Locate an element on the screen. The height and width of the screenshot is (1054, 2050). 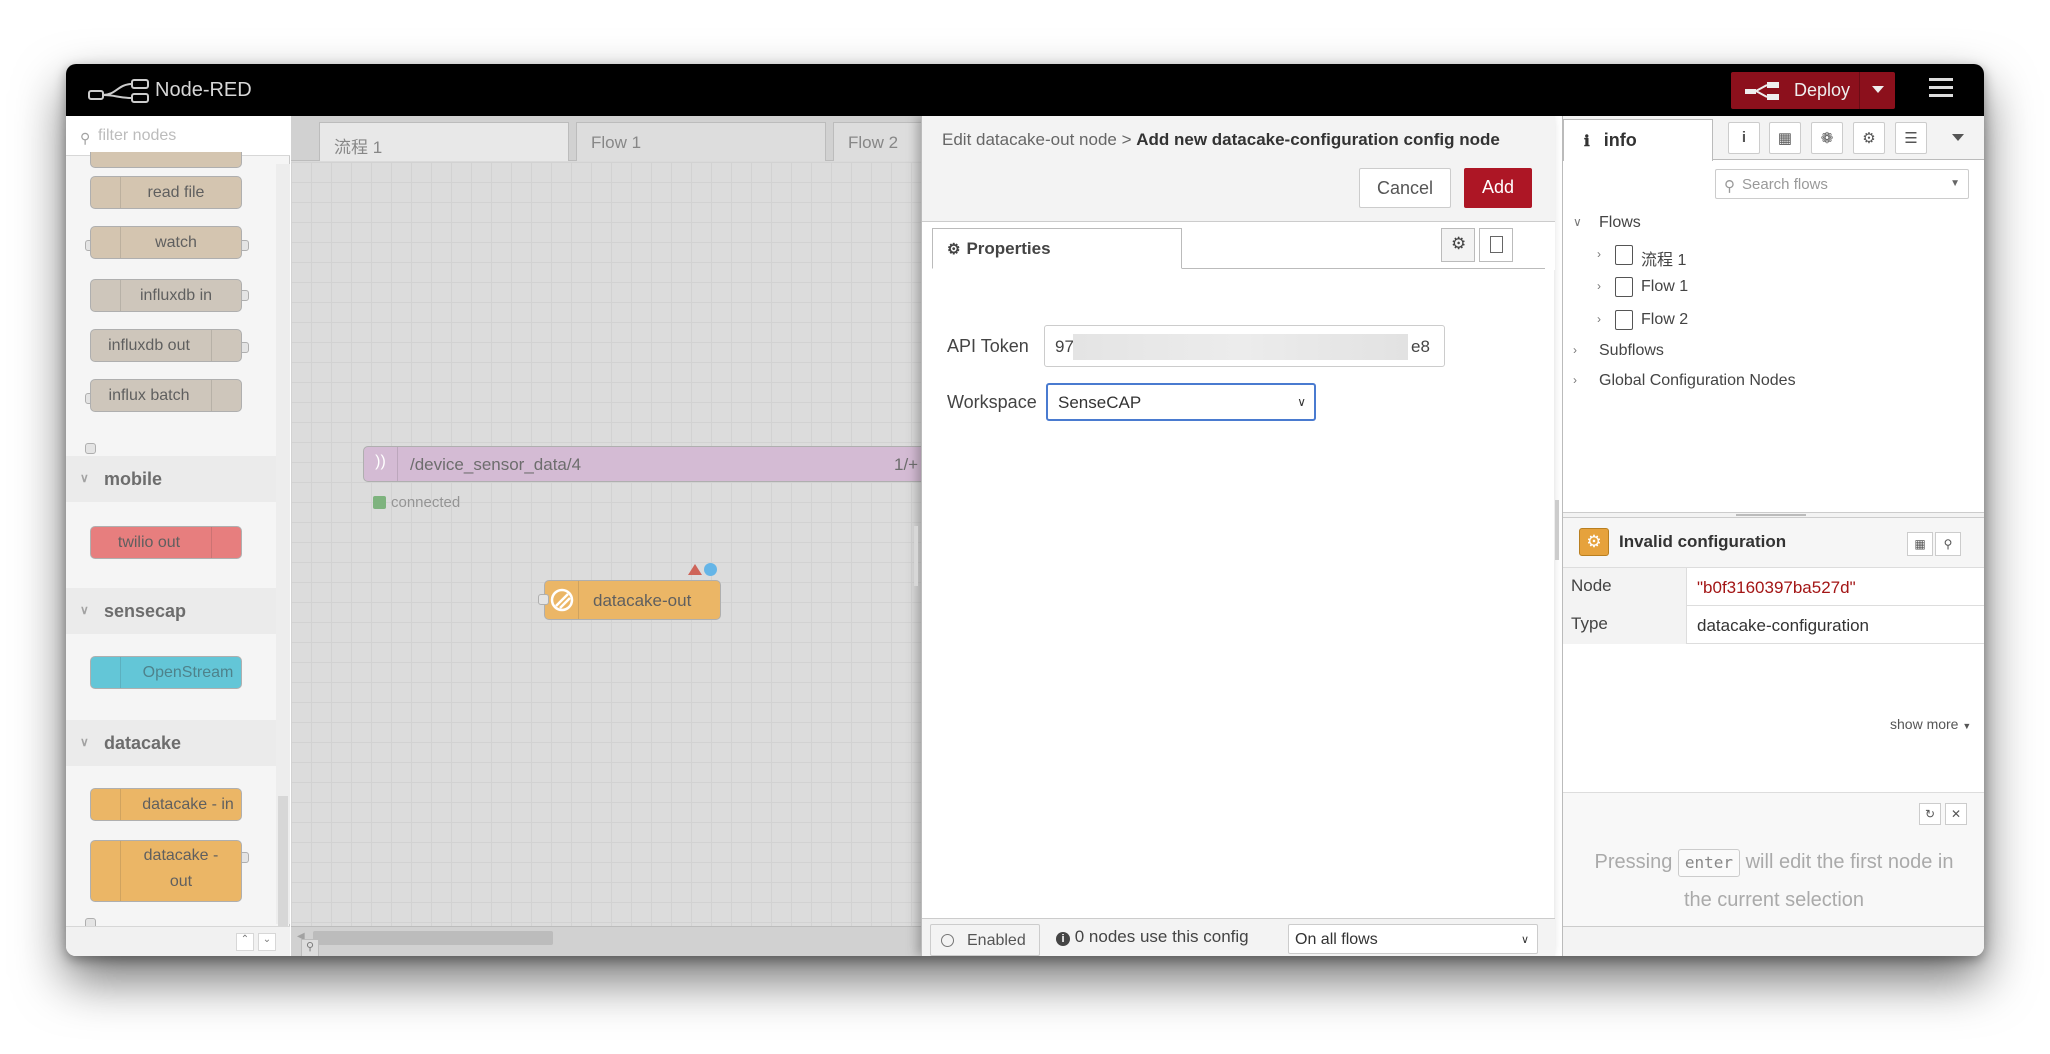
palette-node-read-file: read file is located at coordinates (166, 192).